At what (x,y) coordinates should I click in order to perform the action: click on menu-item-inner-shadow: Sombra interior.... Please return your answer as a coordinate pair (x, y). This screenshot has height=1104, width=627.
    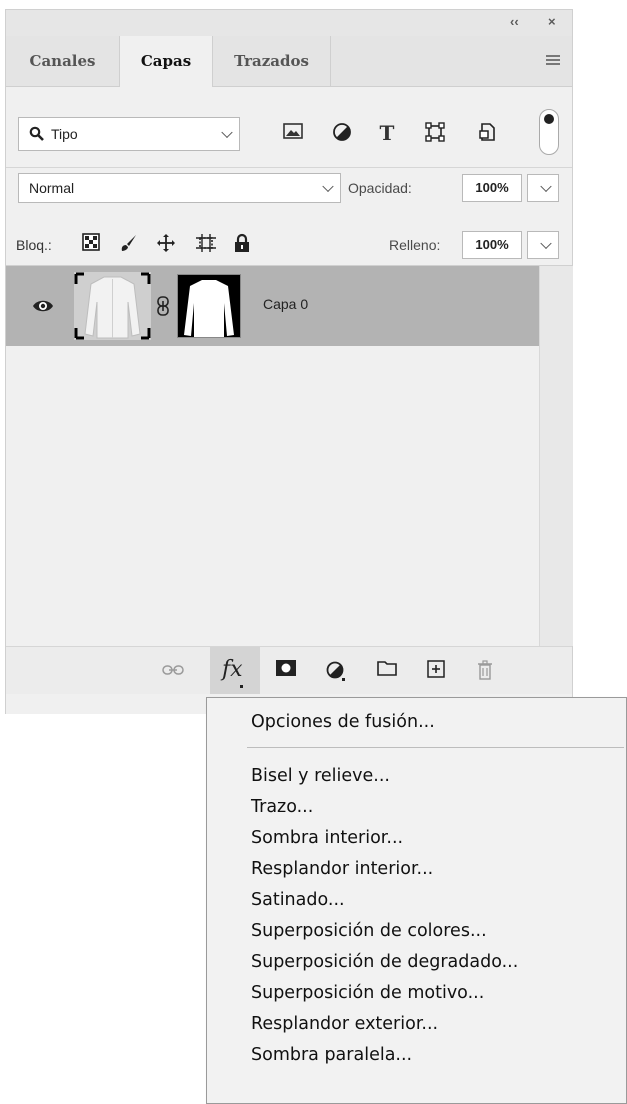
    Looking at the image, I should click on (327, 838).